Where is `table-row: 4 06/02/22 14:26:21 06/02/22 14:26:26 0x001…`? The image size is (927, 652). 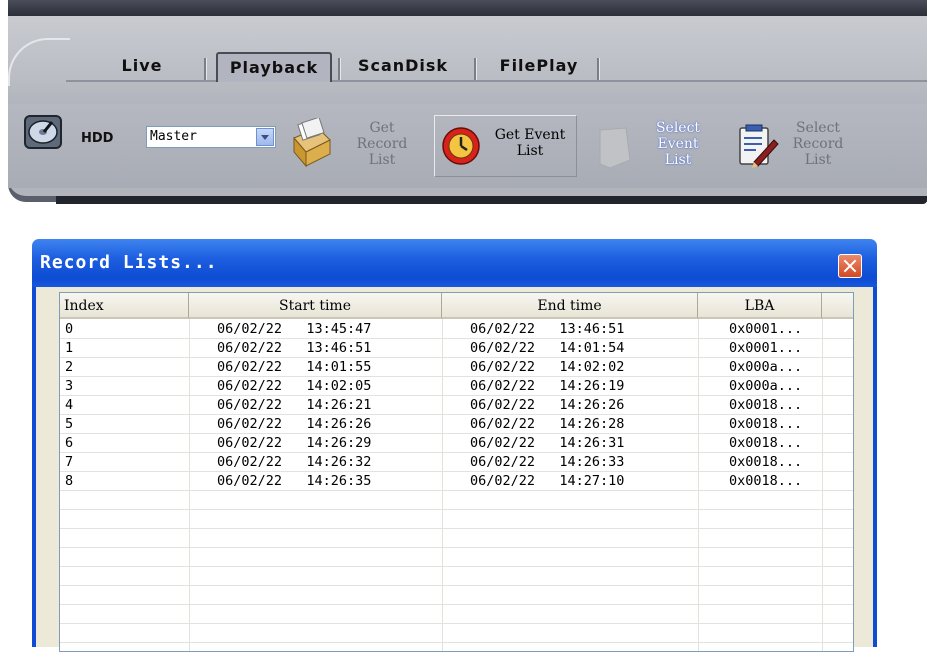 table-row: 4 06/02/22 14:26:21 06/02/22 14:26:26 0x001… is located at coordinates (456, 405).